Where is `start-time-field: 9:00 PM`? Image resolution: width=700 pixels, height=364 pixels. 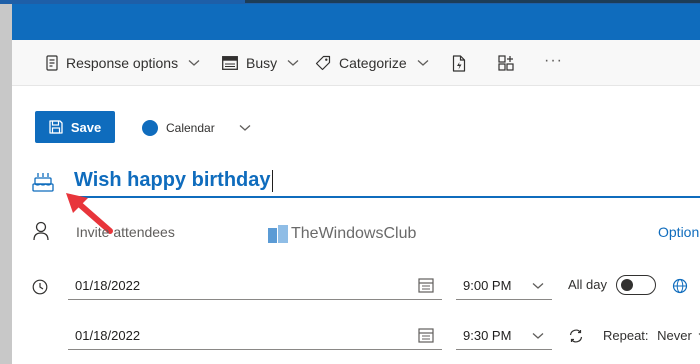
start-time-field: 9:00 PM is located at coordinates (504, 286).